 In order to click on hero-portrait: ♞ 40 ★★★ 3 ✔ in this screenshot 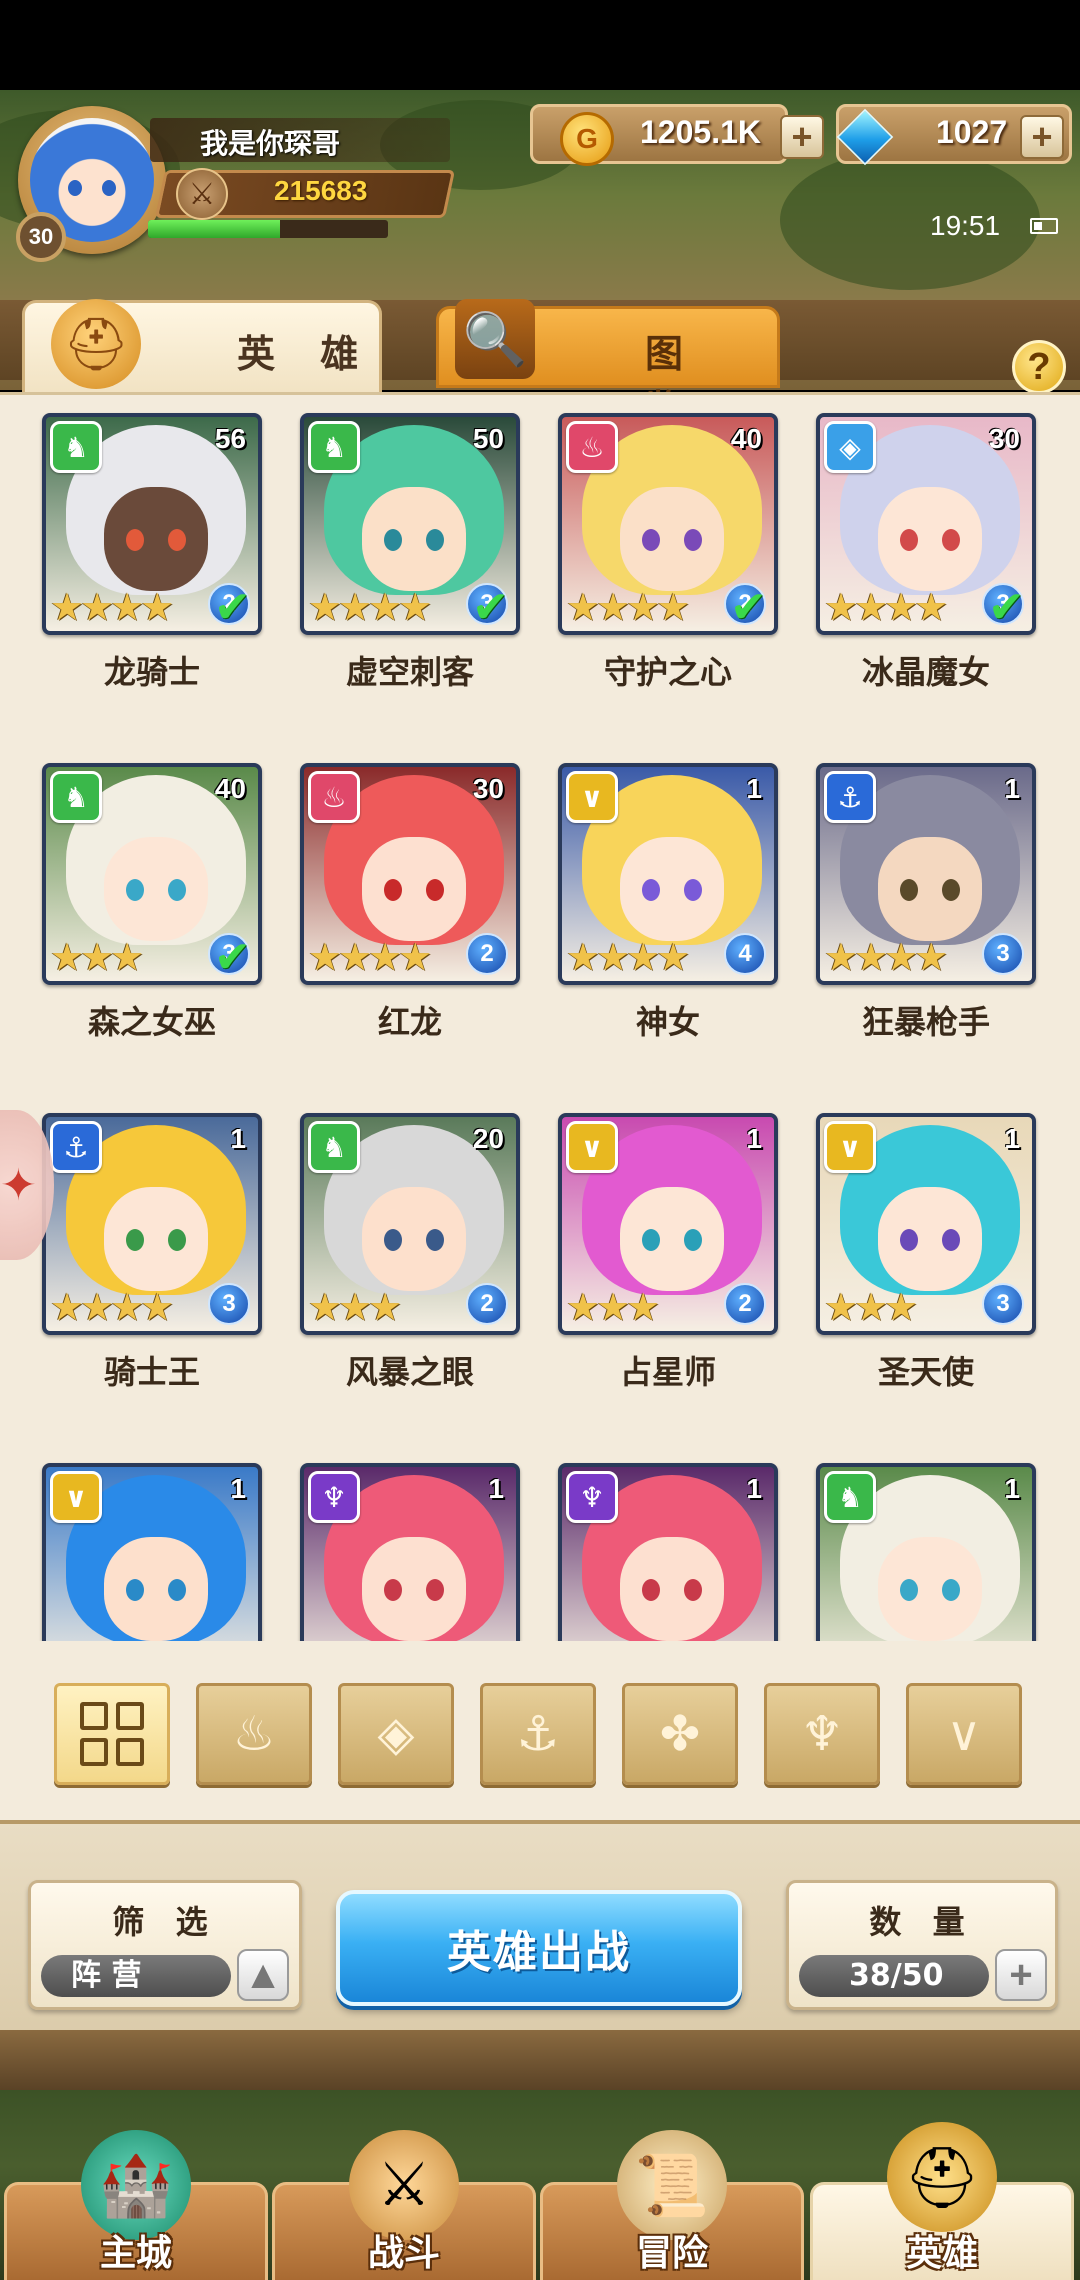, I will do `click(152, 874)`.